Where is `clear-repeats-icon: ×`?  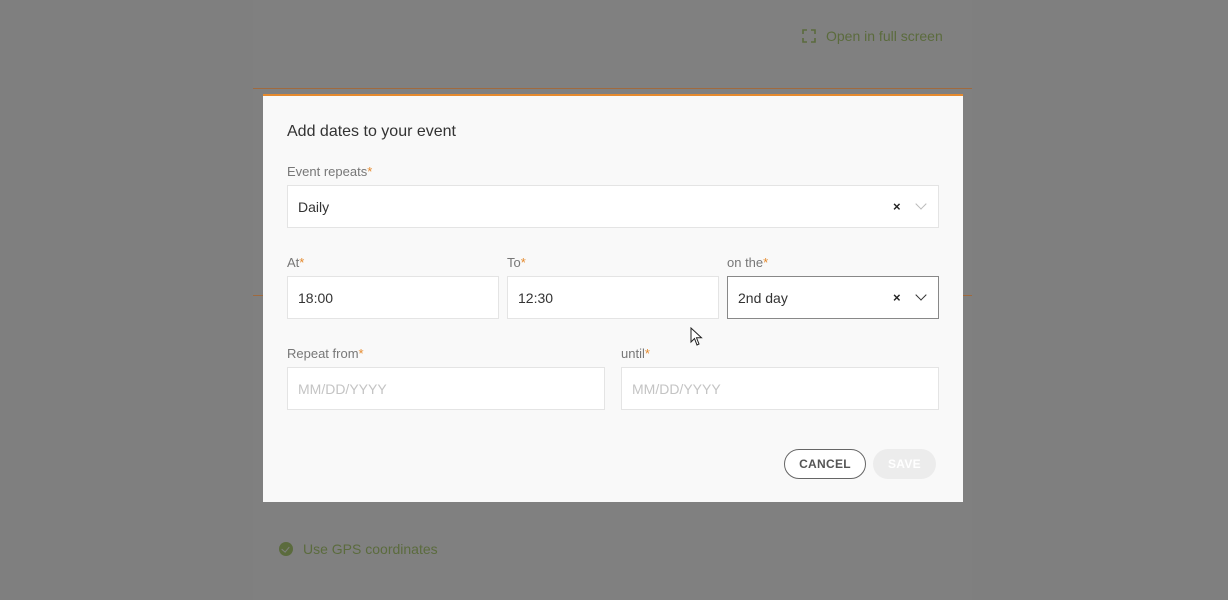
clear-repeats-icon: × is located at coordinates (897, 206).